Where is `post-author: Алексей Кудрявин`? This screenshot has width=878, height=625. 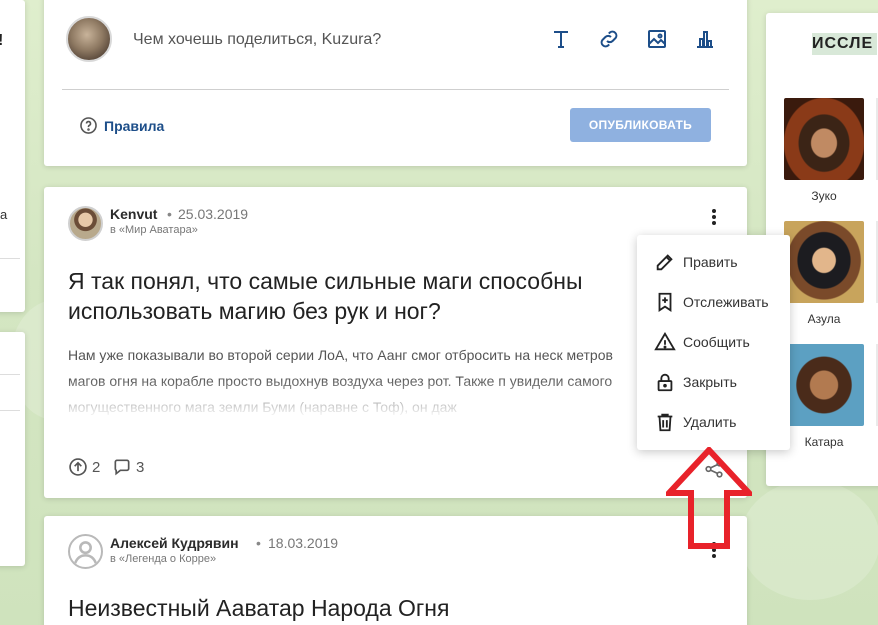
post-author: Алексей Кудрявин is located at coordinates (174, 543).